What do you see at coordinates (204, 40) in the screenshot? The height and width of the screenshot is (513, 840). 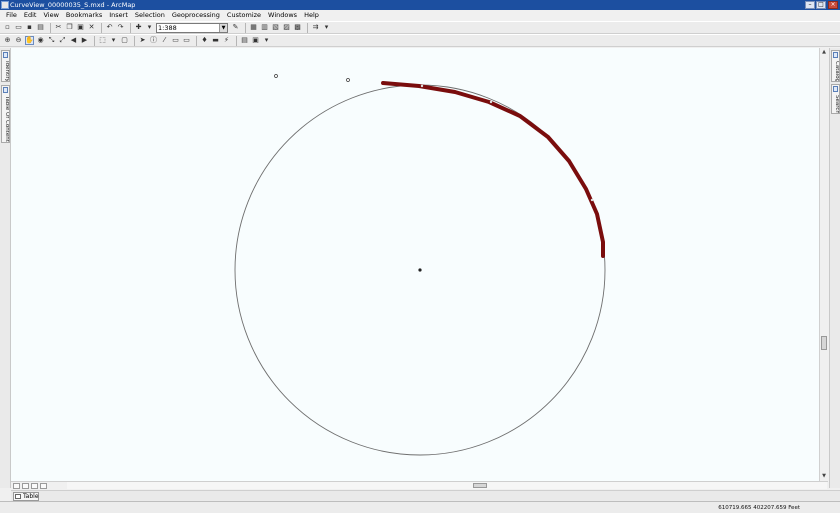 I see `go-to-xy-icon: ♦` at bounding box center [204, 40].